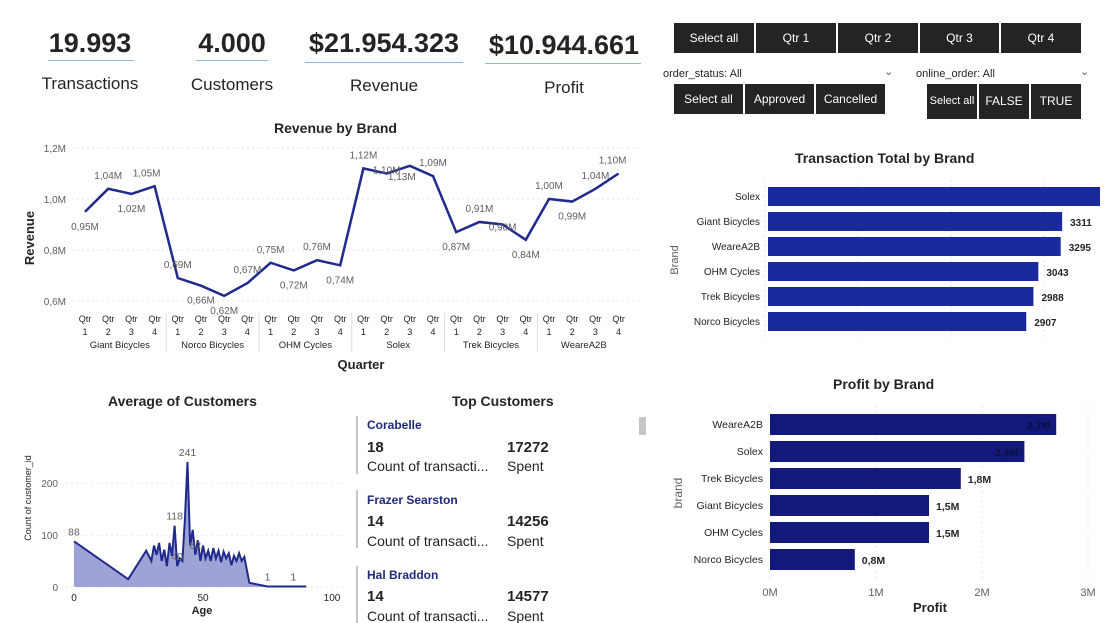 The height and width of the screenshot is (623, 1110). I want to click on revenue-data-label: 1,05M, so click(147, 173).